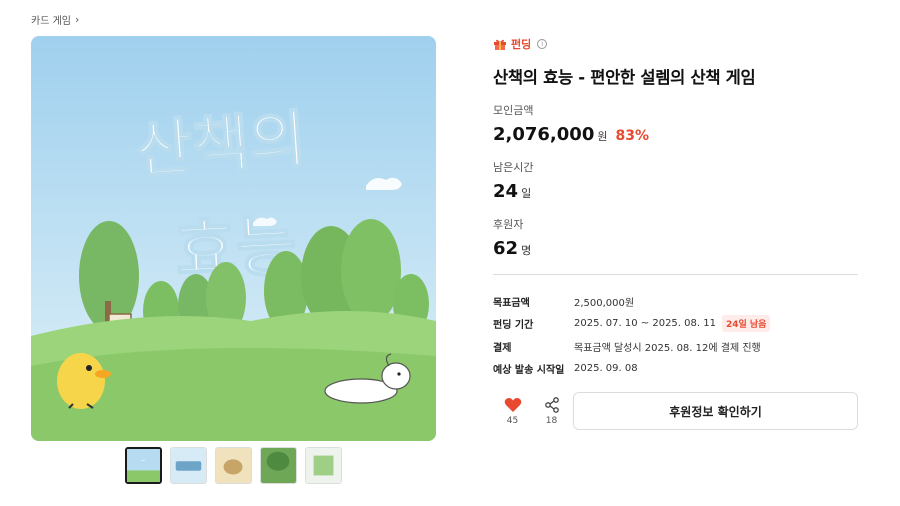  Describe the element at coordinates (544, 134) in the screenshot. I see `raised-value: 2,076,000` at that location.